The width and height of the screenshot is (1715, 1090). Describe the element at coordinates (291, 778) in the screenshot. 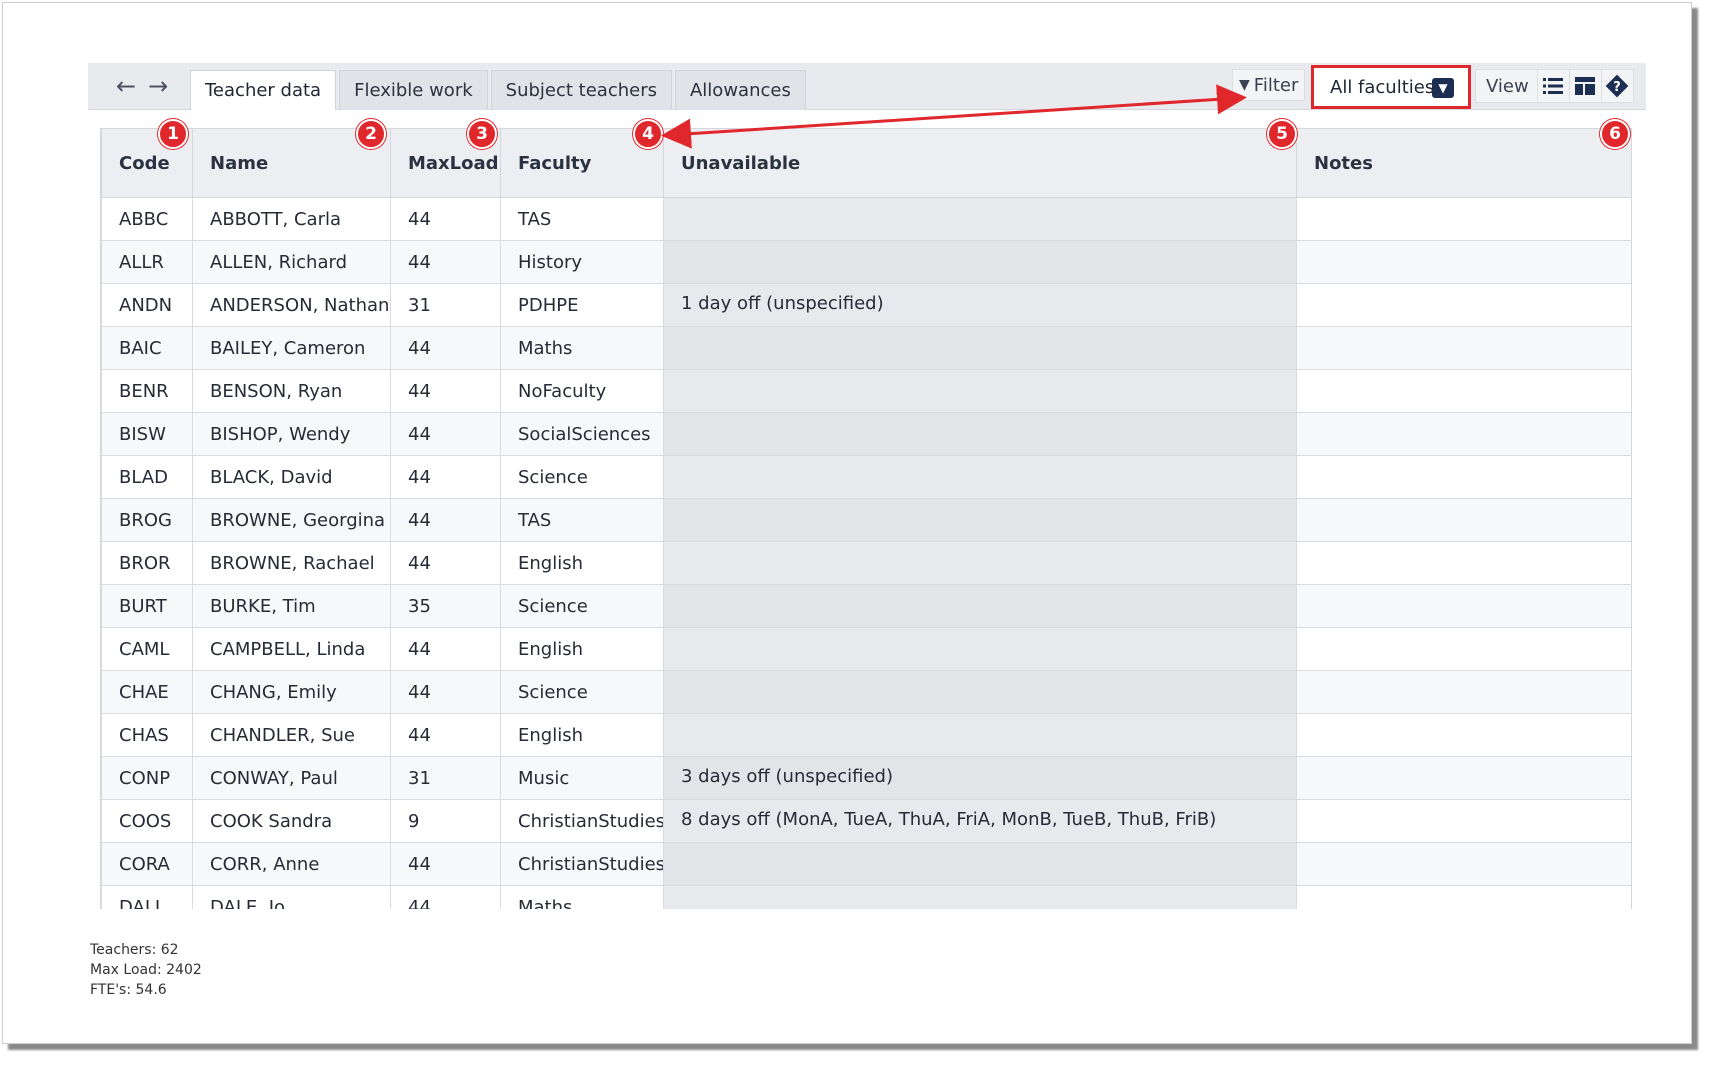

I see `cell-name: CONWAY, Paul` at that location.